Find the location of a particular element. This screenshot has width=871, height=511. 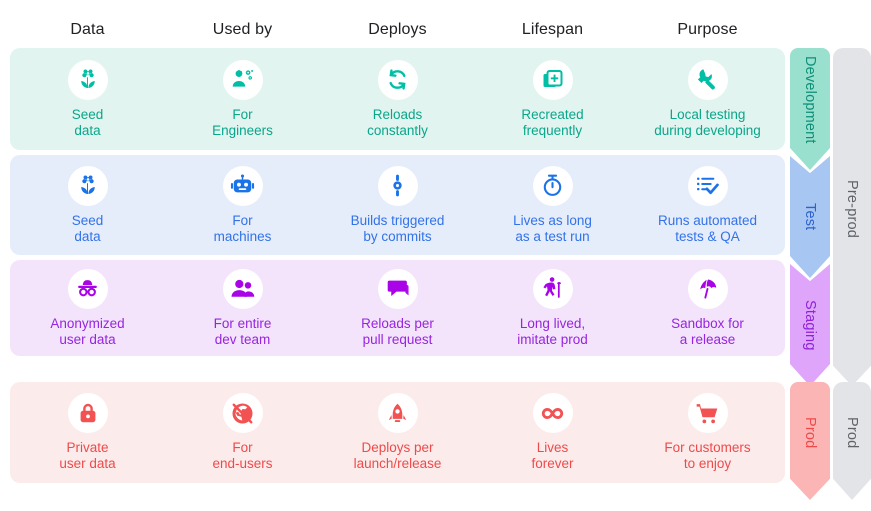

cell-staging-deploys: Reloads per pull request is located at coordinates (397, 308).